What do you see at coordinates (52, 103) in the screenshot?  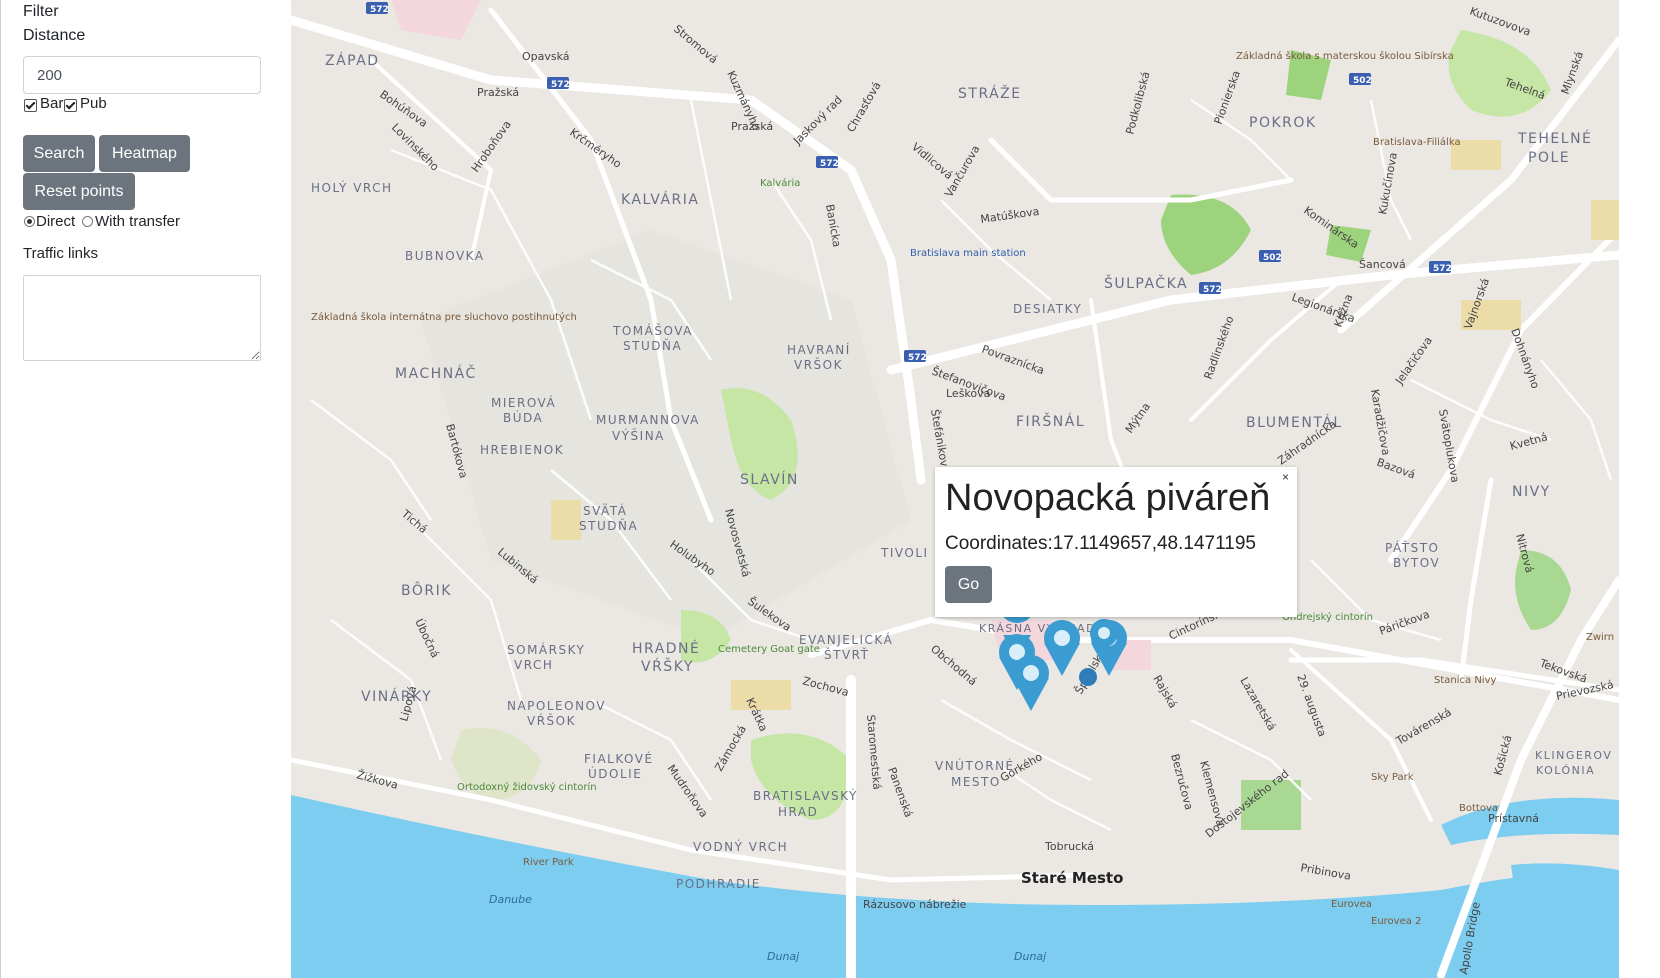 I see `bar-checkbox-label: Bar` at bounding box center [52, 103].